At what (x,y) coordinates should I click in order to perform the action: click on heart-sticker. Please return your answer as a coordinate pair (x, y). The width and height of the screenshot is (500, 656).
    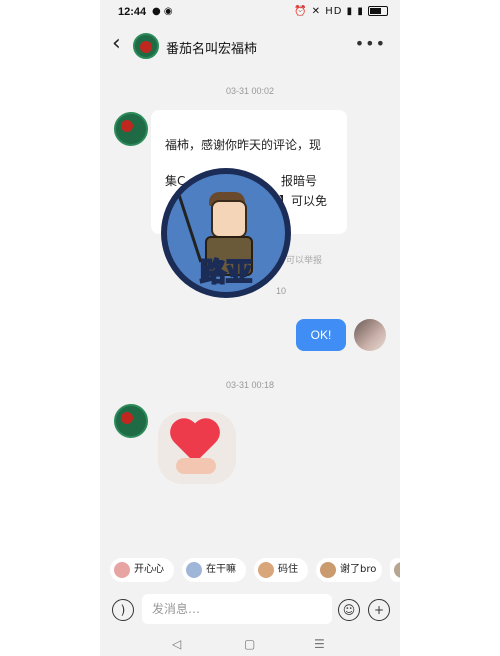
    Looking at the image, I should click on (197, 448).